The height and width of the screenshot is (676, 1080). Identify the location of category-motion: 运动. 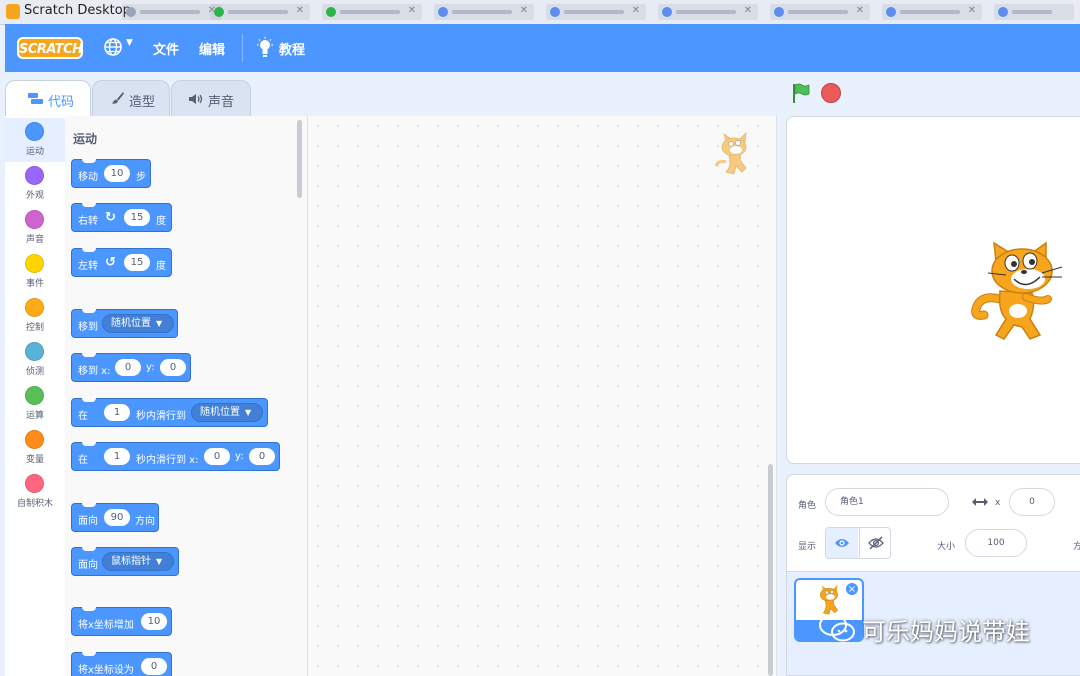
(35, 140).